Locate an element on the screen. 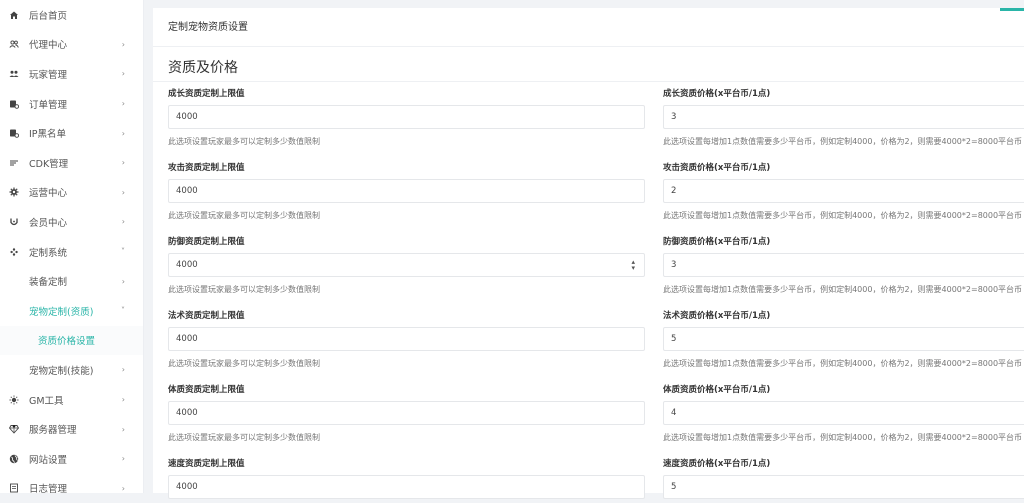  sidebar-item-label: 网站设置 is located at coordinates (48, 459).